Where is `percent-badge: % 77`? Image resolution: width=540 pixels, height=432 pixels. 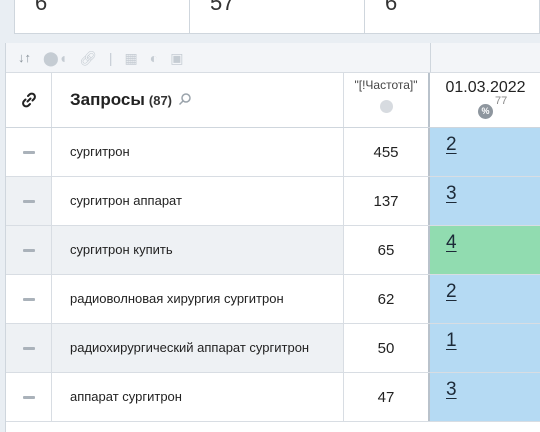 percent-badge: % 77 is located at coordinates (492, 107).